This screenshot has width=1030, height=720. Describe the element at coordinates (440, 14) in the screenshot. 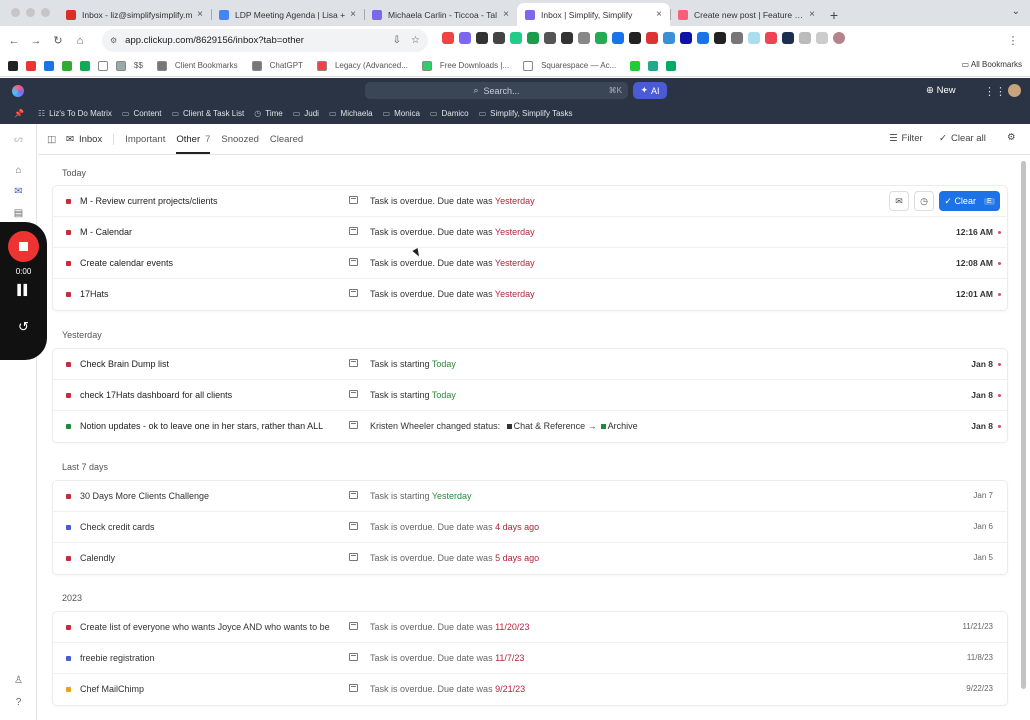

I see `browser-tab: Michaela Carlin - Ticcoa - Tal ×` at that location.